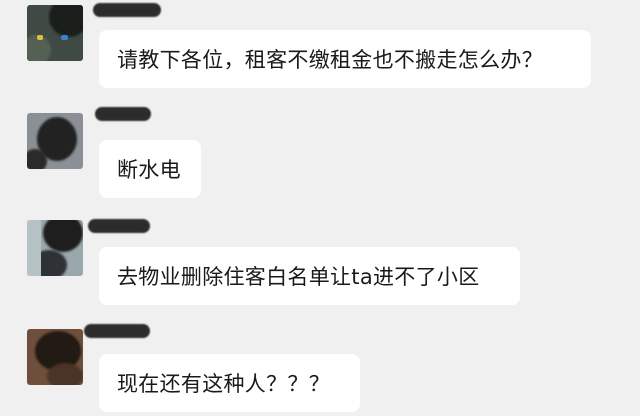 This screenshot has height=416, width=640. What do you see at coordinates (330, 60) in the screenshot?
I see `message-text: 请教下各位，租客不缴租金也不搬走怎么办？` at bounding box center [330, 60].